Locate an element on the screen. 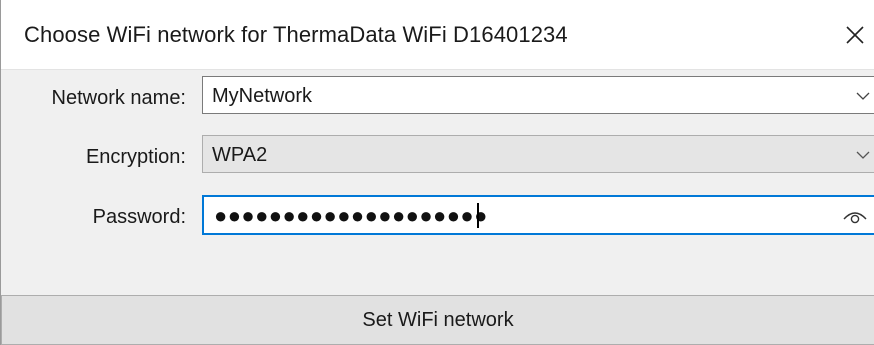  password-masked-value: ●●●●●●●●●●●●●●●●●●●● is located at coordinates (351, 215).